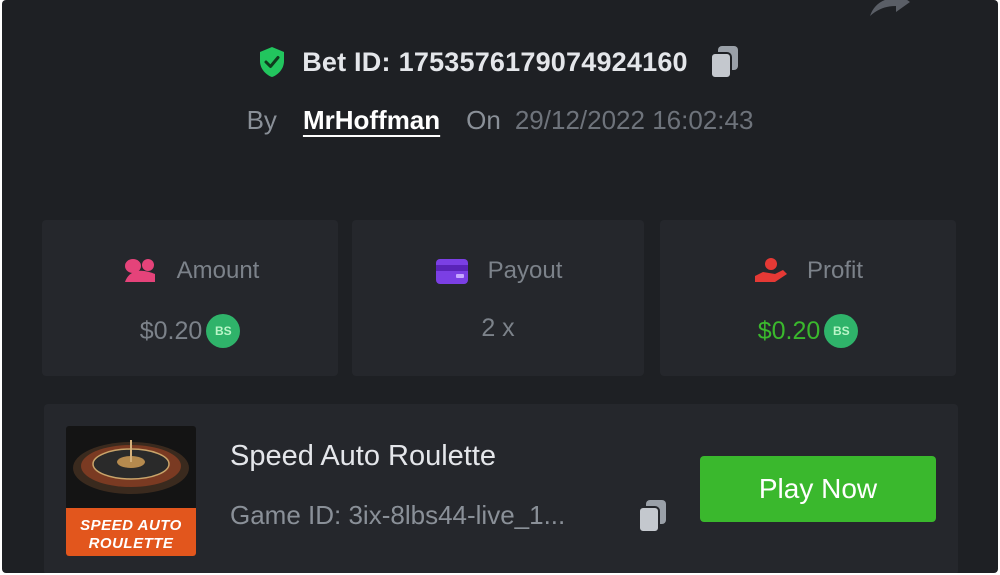 The height and width of the screenshot is (575, 1000). Describe the element at coordinates (725, 62) in the screenshot. I see `copy-bet-id-icon` at that location.